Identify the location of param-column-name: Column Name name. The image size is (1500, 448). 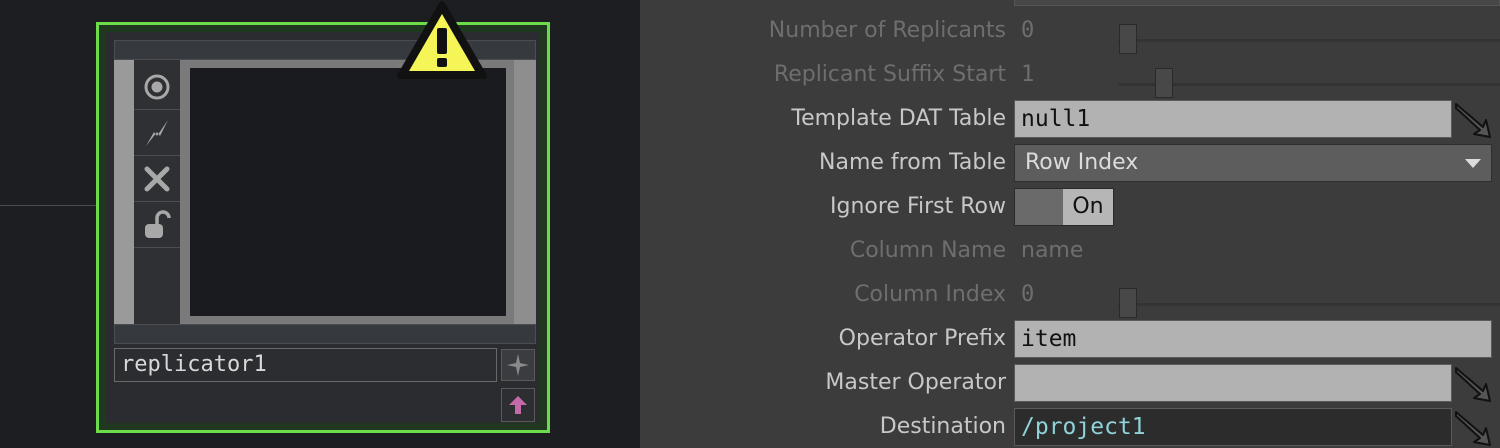
(1070, 251).